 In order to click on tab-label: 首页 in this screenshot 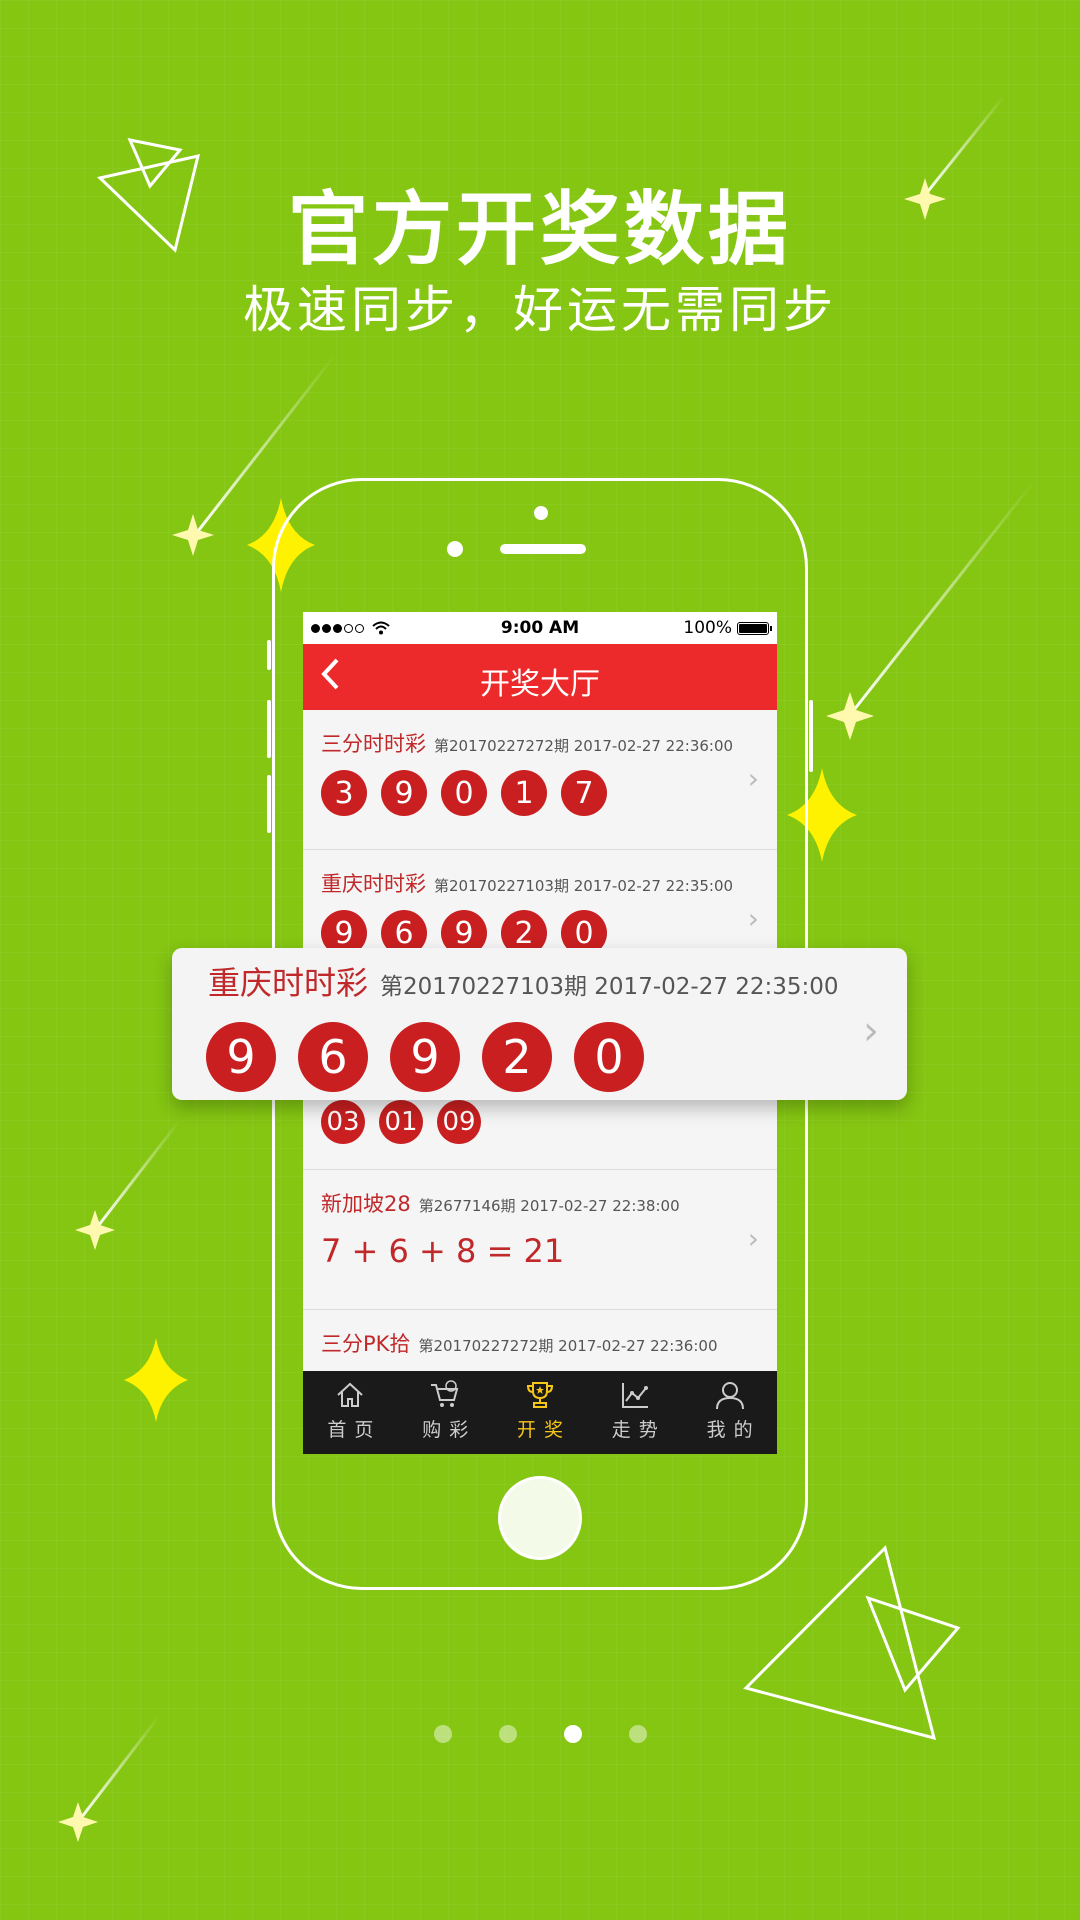, I will do `click(354, 1430)`.